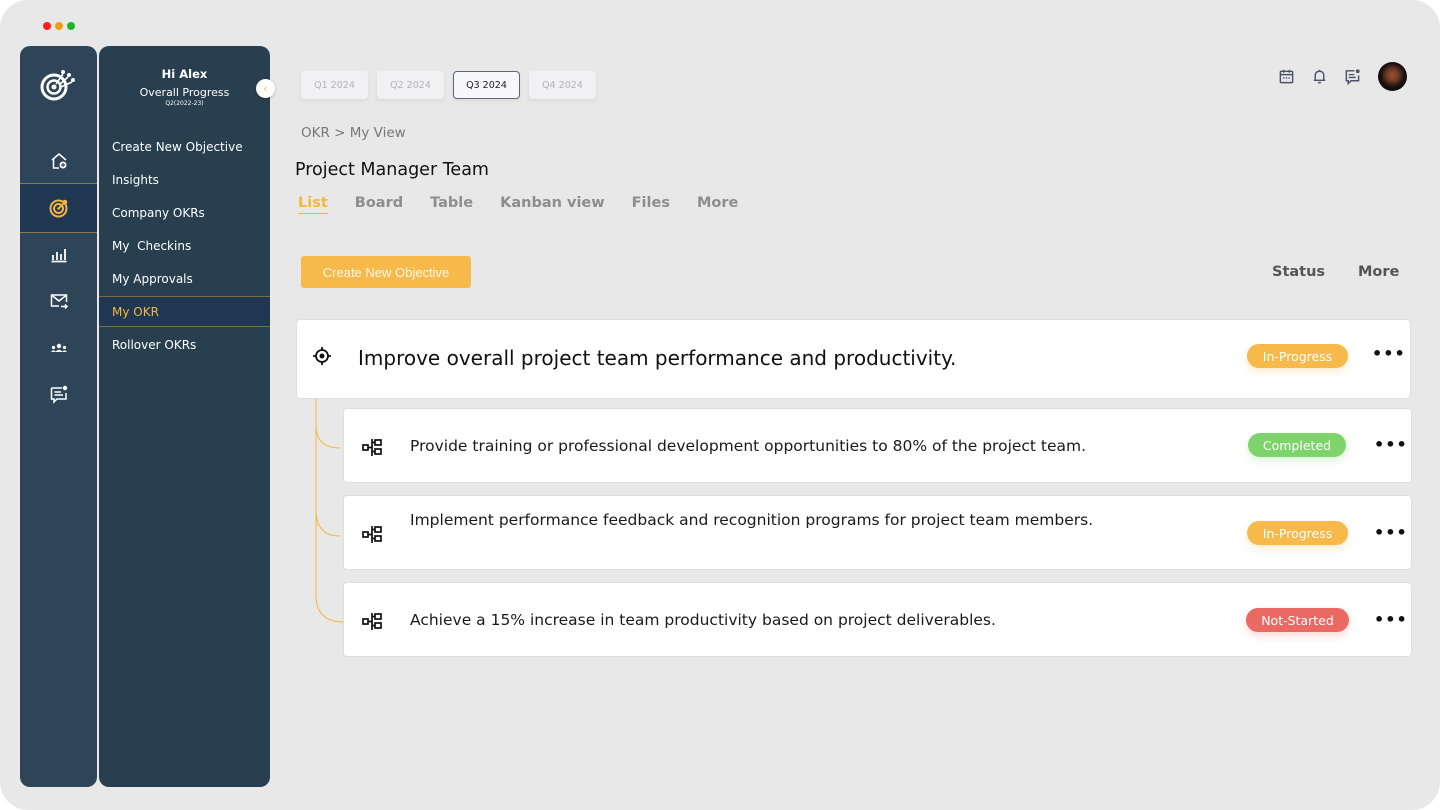 Image resolution: width=1440 pixels, height=810 pixels. Describe the element at coordinates (334, 85) in the screenshot. I see `quarter-tab-q1: Q1 2024` at that location.